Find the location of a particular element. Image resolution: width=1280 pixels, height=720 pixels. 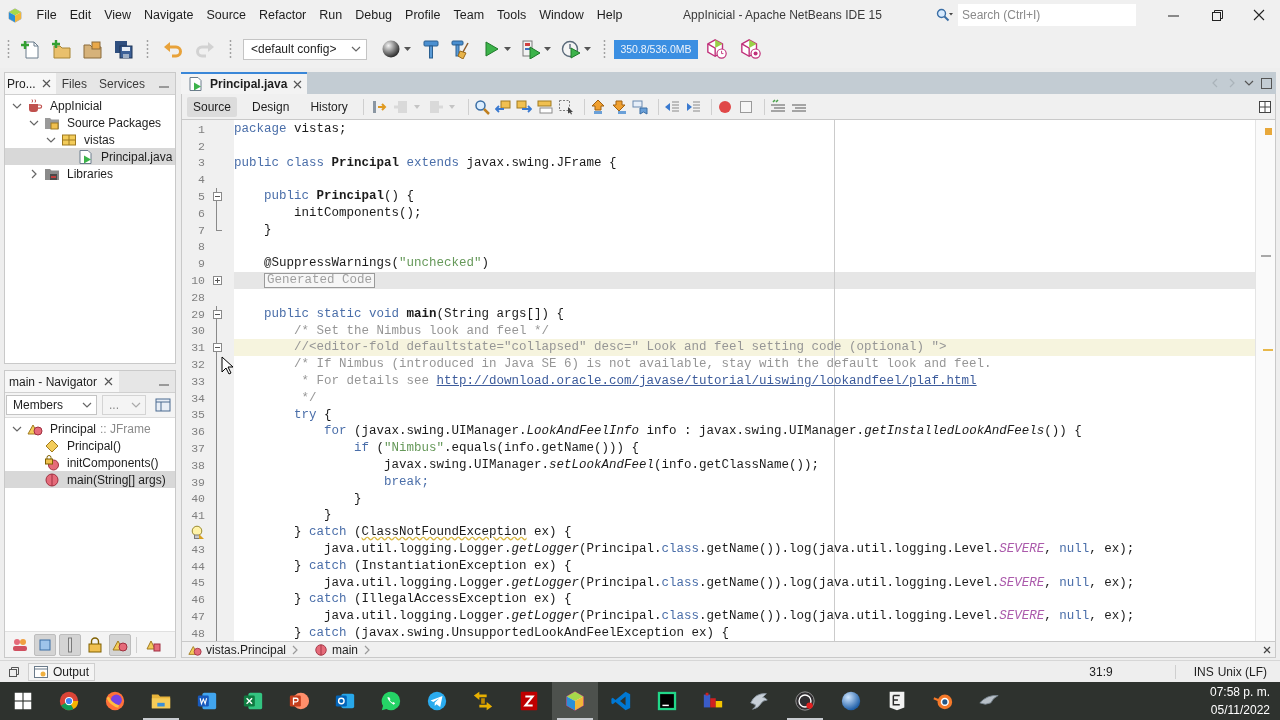

outdent-icon is located at coordinates (671, 106).